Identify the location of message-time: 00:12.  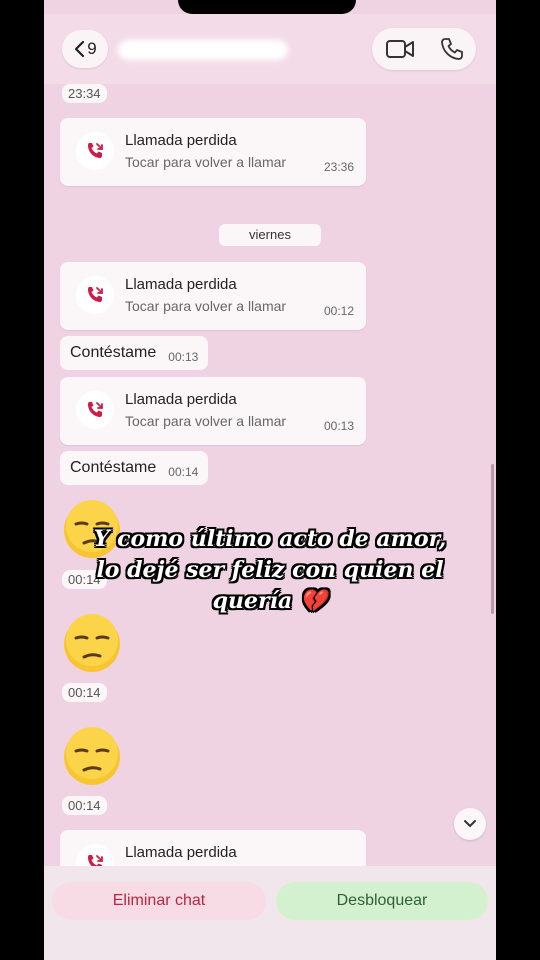
(338, 311).